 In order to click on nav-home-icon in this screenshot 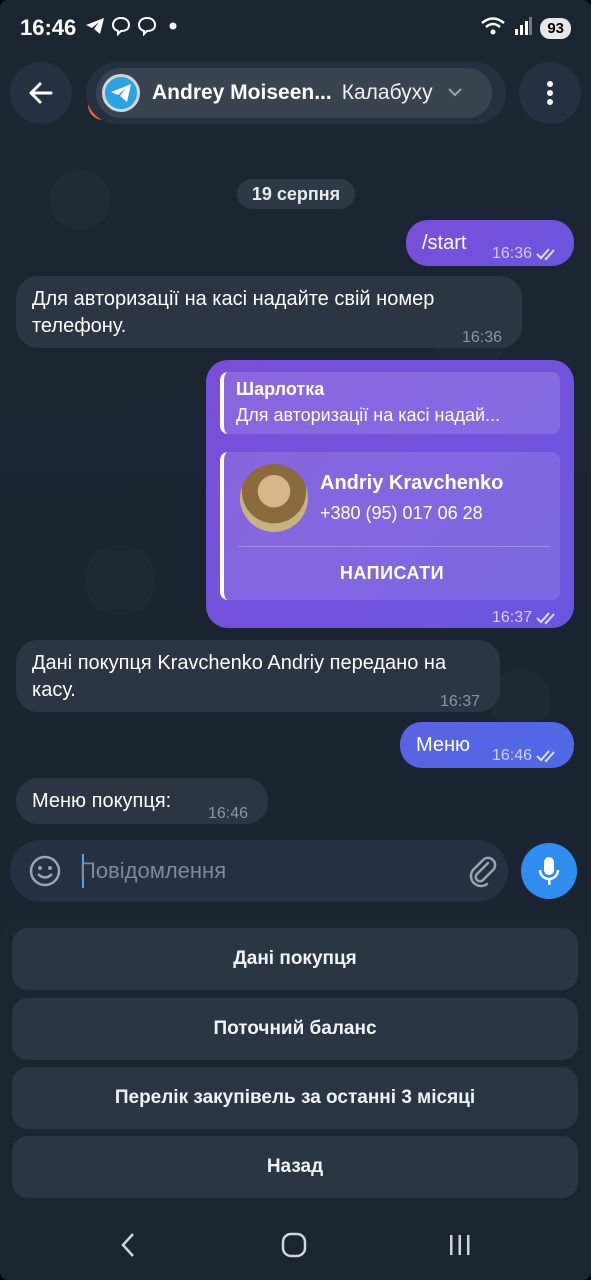, I will do `click(294, 1245)`.